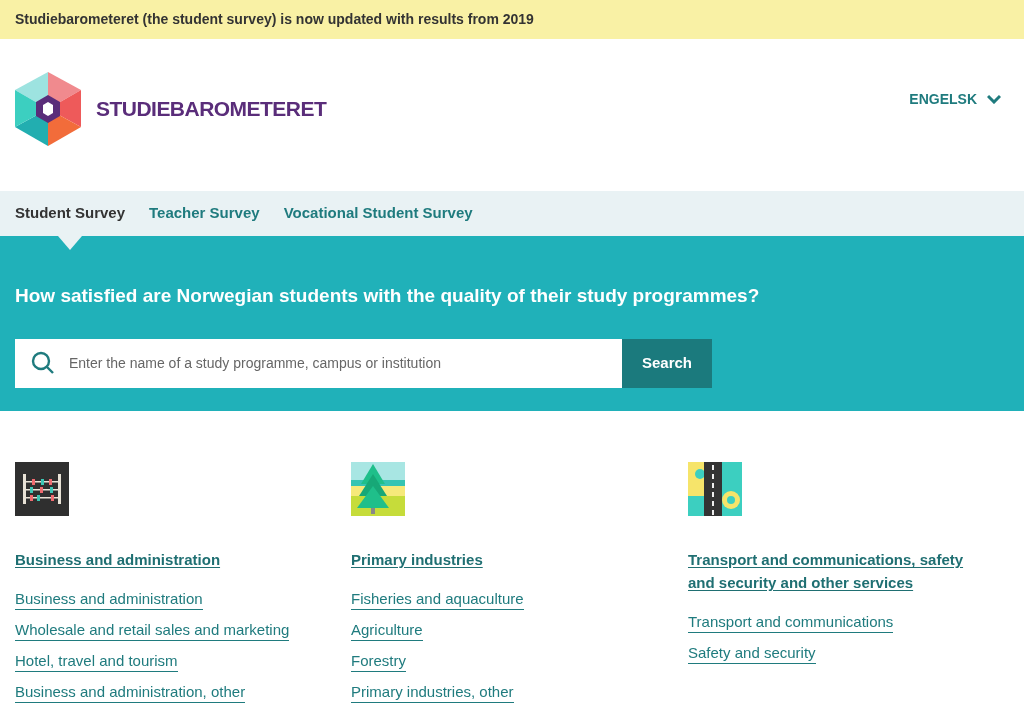 Image resolution: width=1024 pixels, height=713 pixels. Describe the element at coordinates (48, 108) in the screenshot. I see `hexagon-logo-icon` at that location.